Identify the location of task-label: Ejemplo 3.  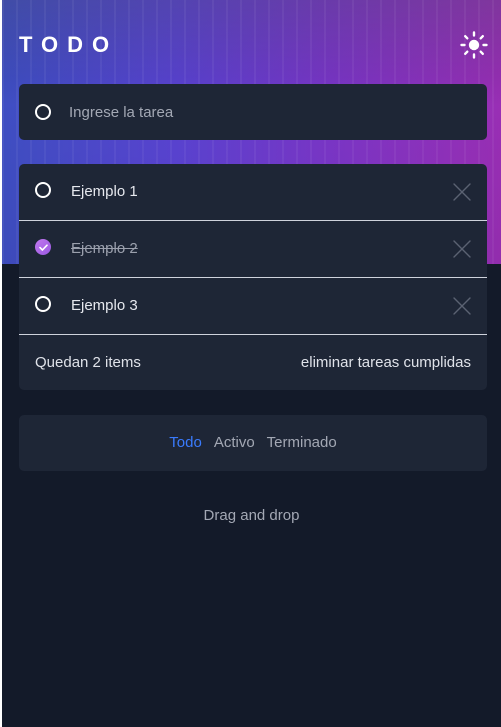
(104, 305).